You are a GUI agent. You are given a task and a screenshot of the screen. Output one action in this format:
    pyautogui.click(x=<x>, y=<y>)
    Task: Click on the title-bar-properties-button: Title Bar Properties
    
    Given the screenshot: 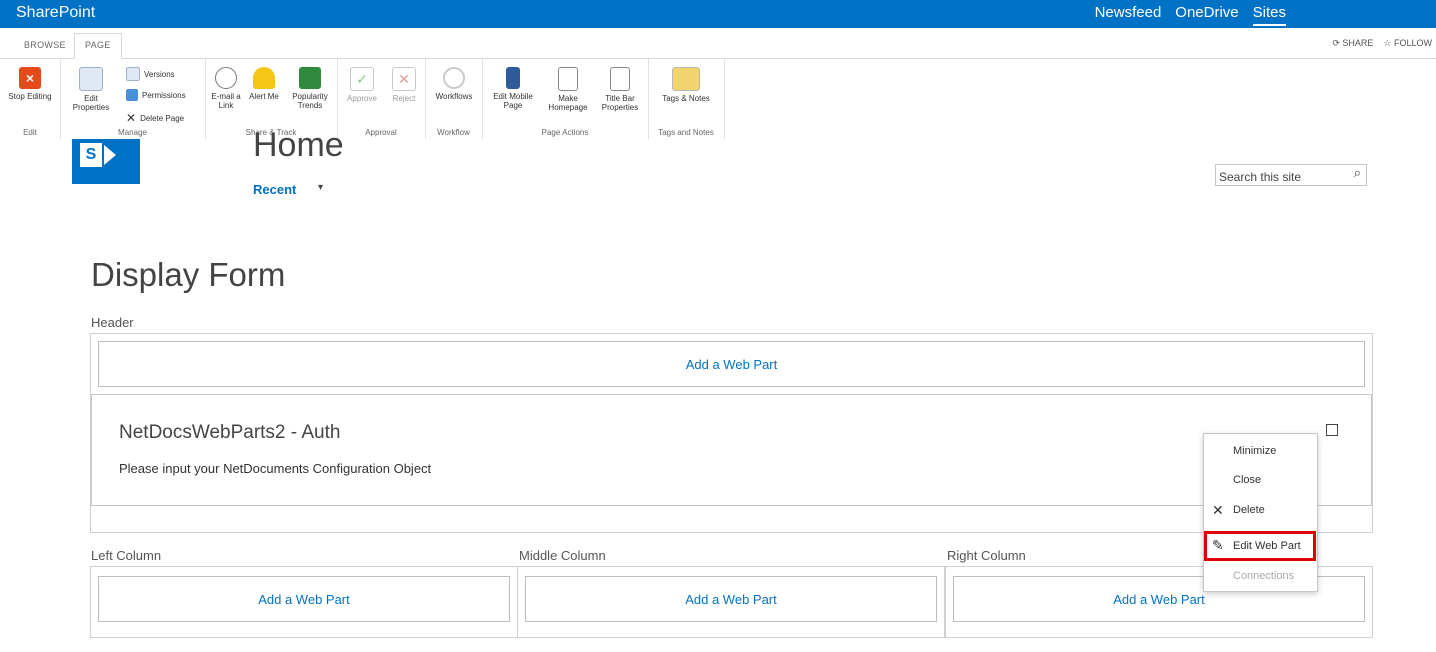 What is the action you would take?
    pyautogui.click(x=620, y=89)
    